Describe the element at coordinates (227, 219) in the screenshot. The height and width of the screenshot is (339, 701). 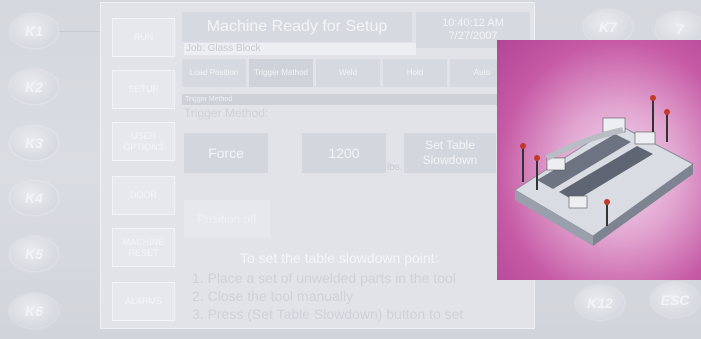
I see `position-off-button: Position off` at that location.